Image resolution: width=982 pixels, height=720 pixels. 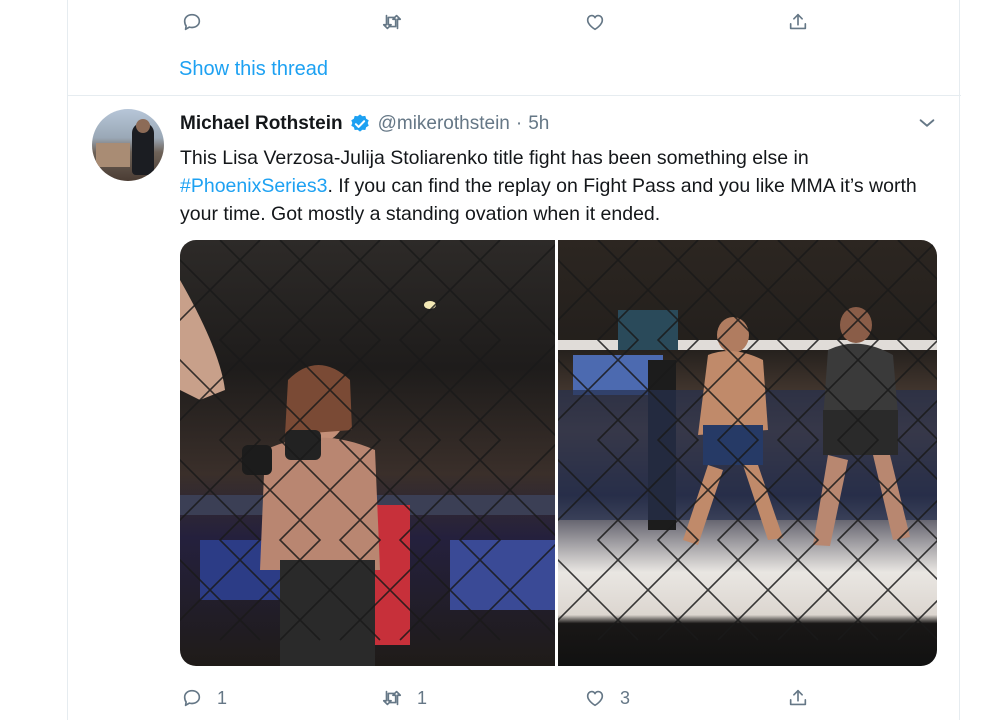 I want to click on retweet-button, so click(x=399, y=22).